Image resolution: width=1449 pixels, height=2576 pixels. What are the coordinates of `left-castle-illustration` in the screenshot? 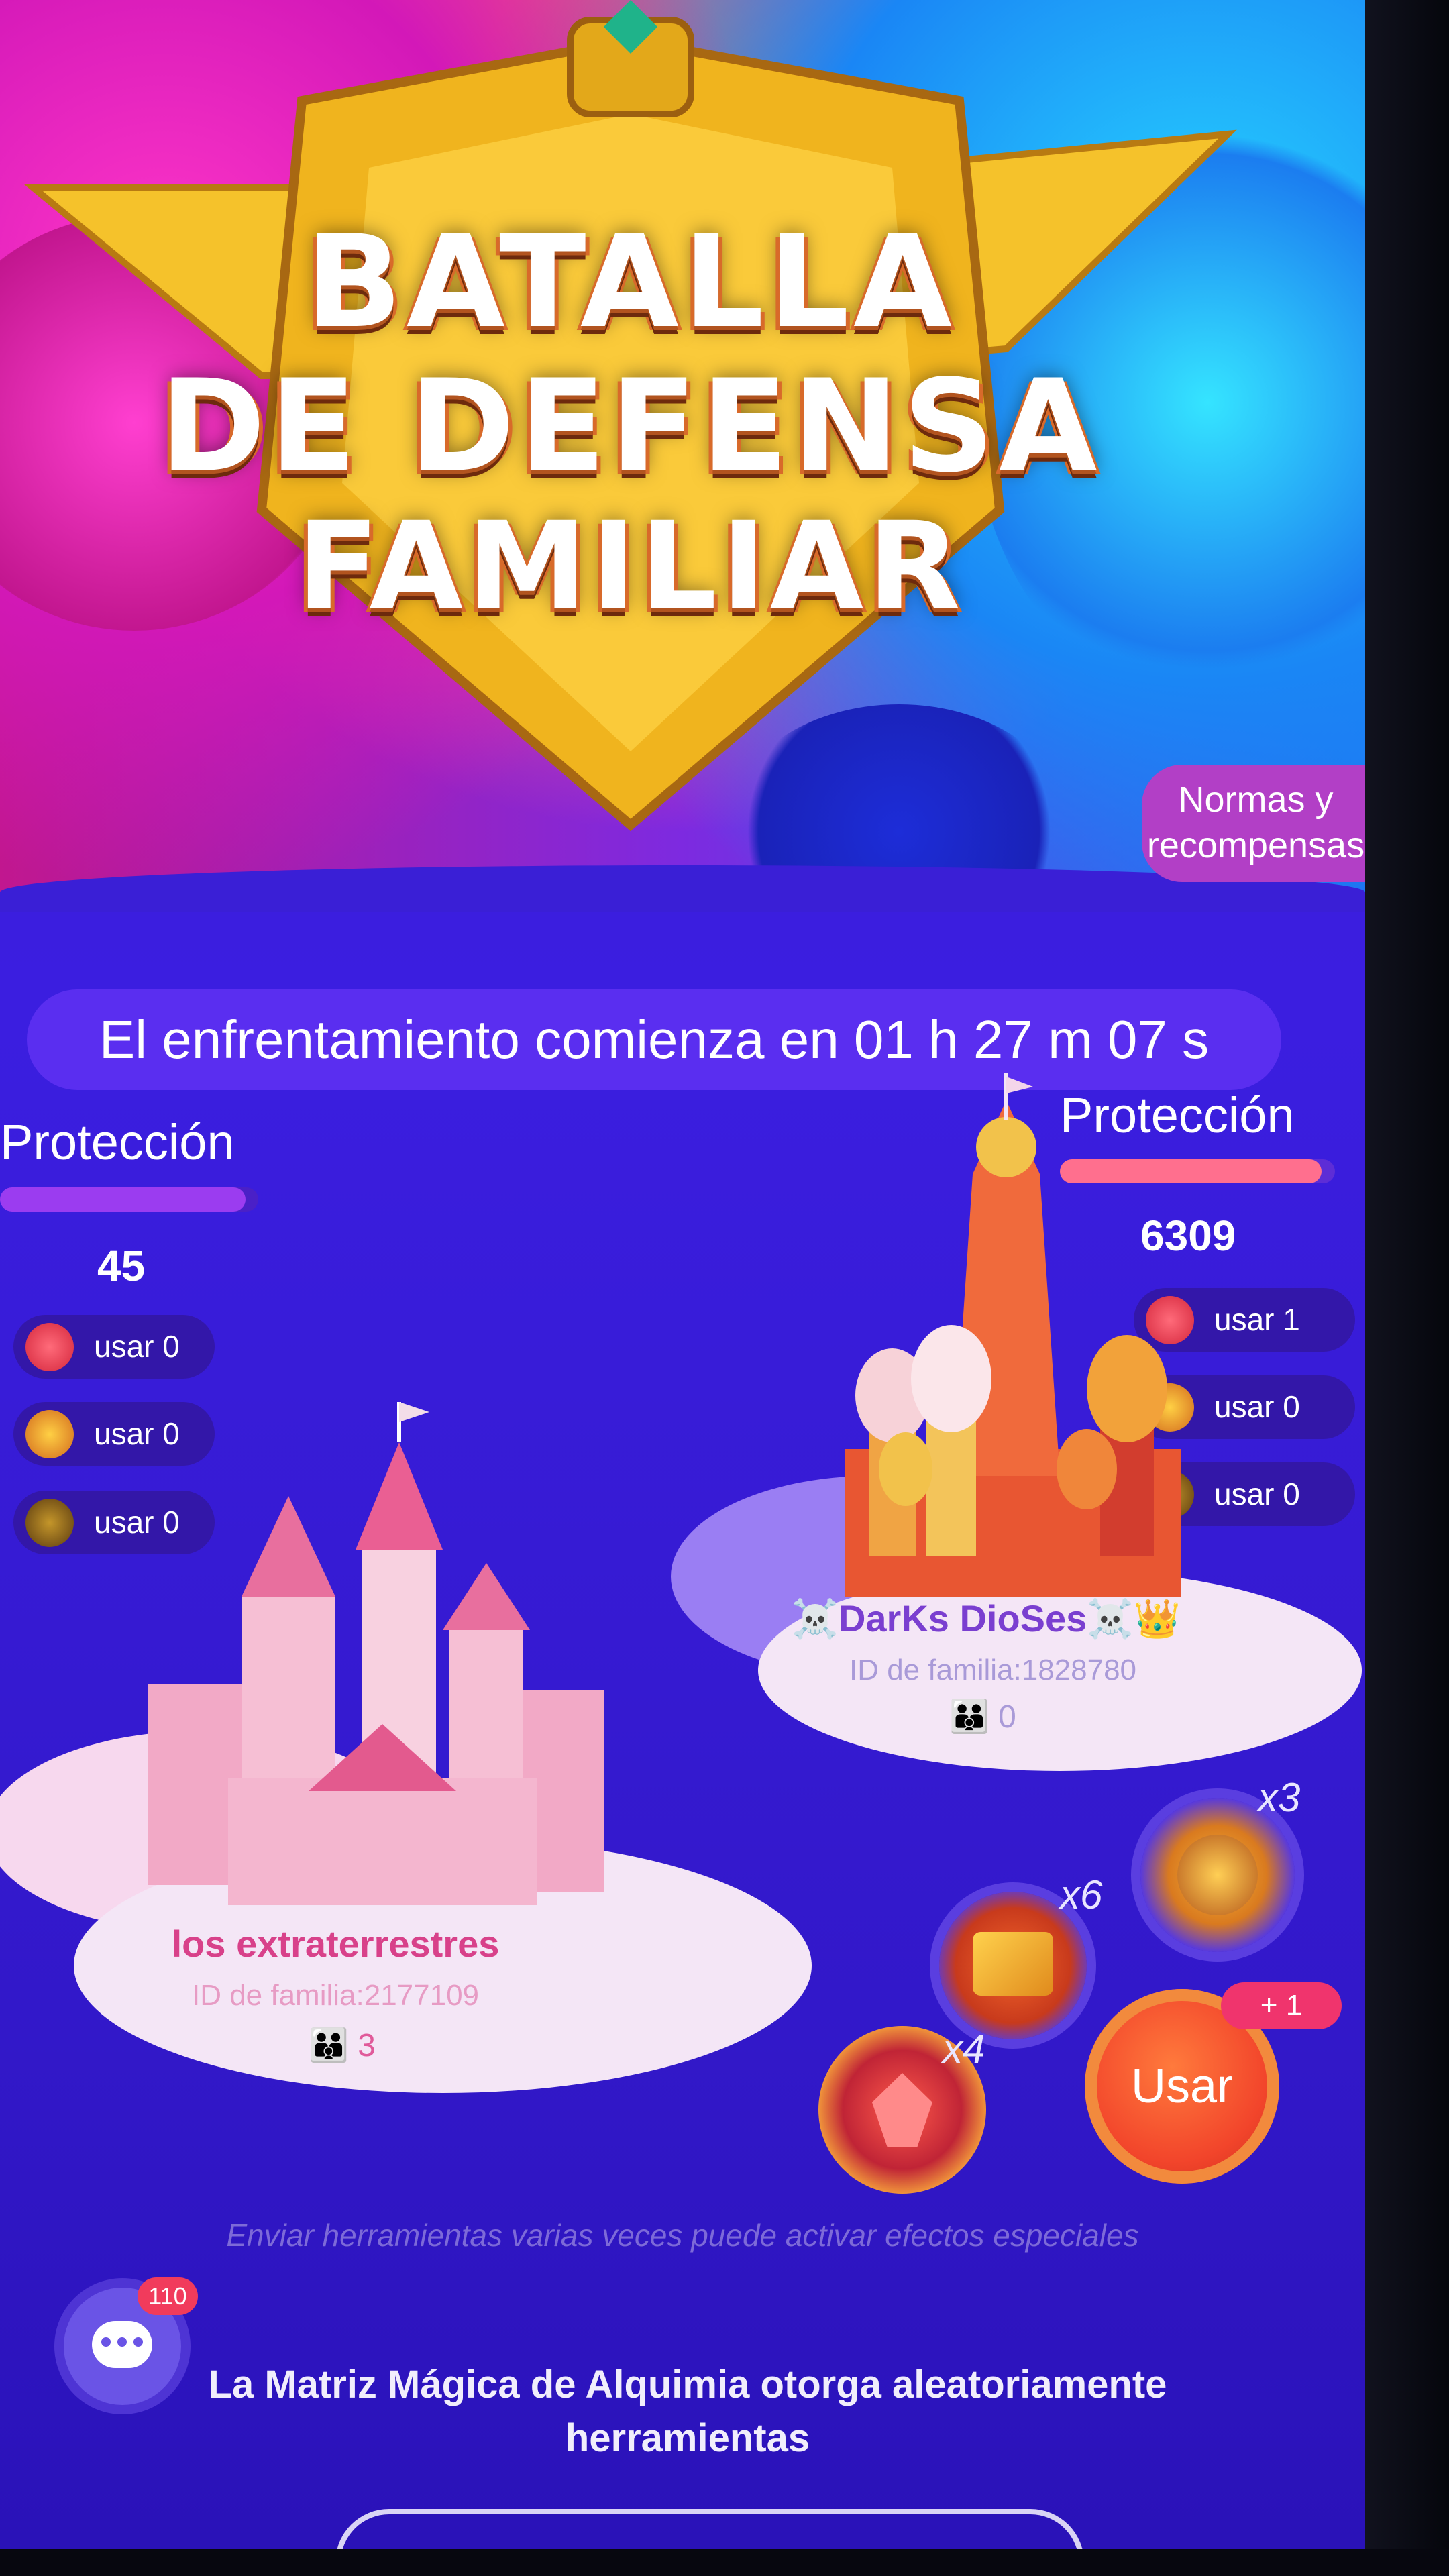 It's located at (376, 1653).